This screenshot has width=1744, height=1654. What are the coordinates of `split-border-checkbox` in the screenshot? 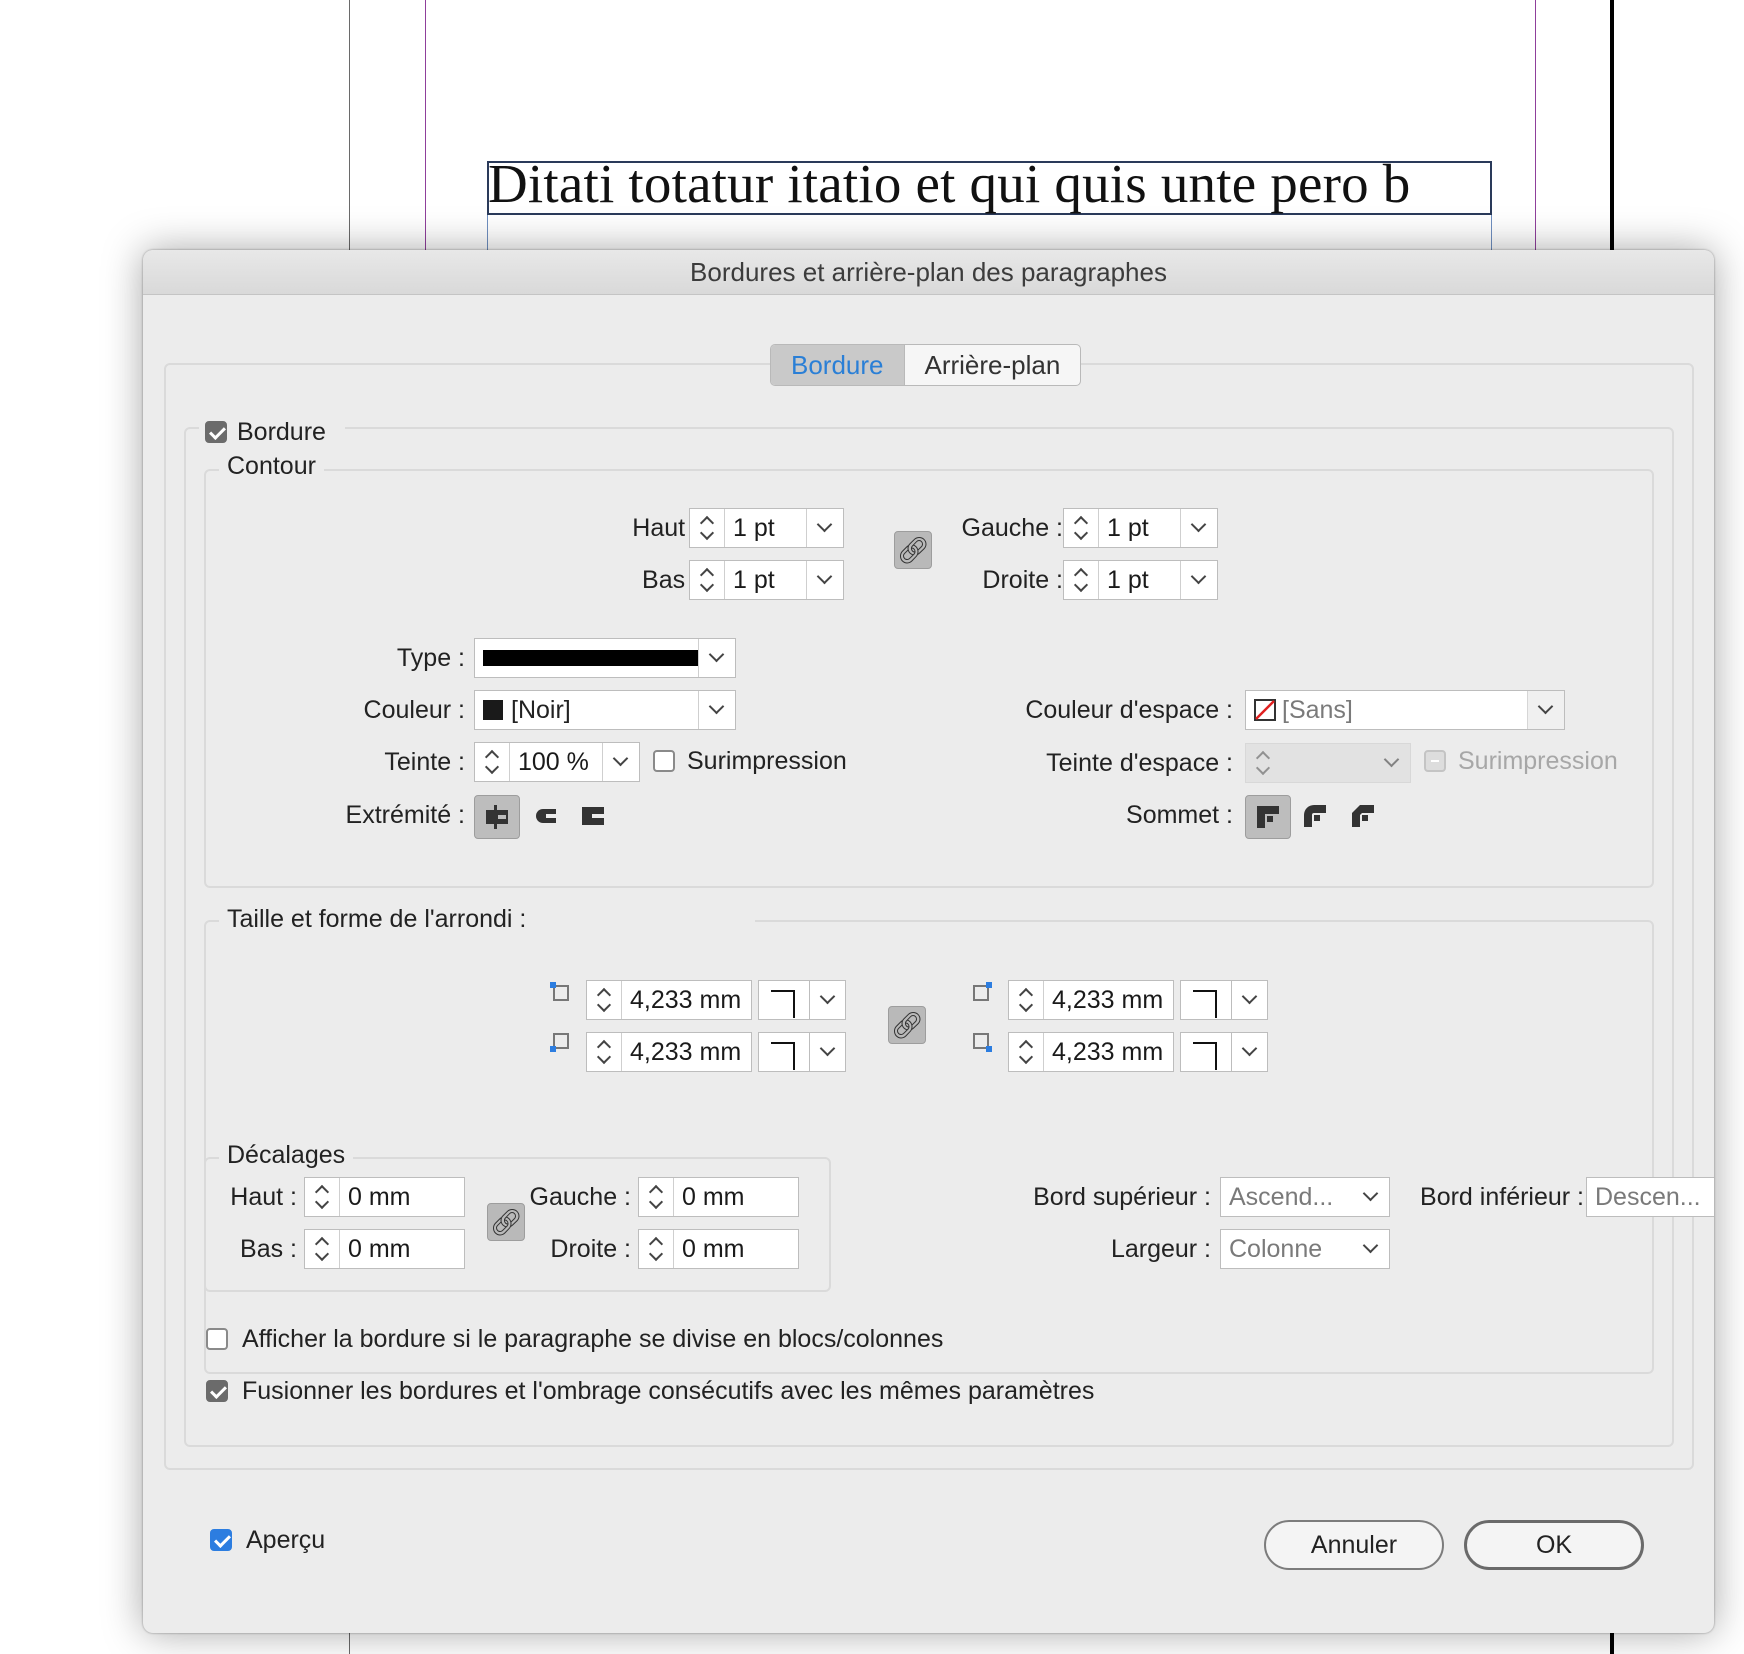 It's located at (217, 1339).